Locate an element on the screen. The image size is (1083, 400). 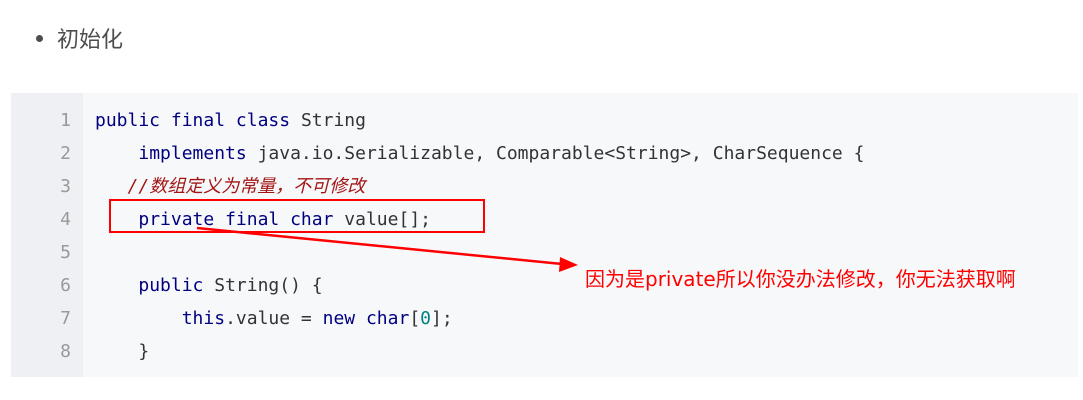
annotation-text: 因为是private所以你没办法修改，你无法获取啊 is located at coordinates (800, 279).